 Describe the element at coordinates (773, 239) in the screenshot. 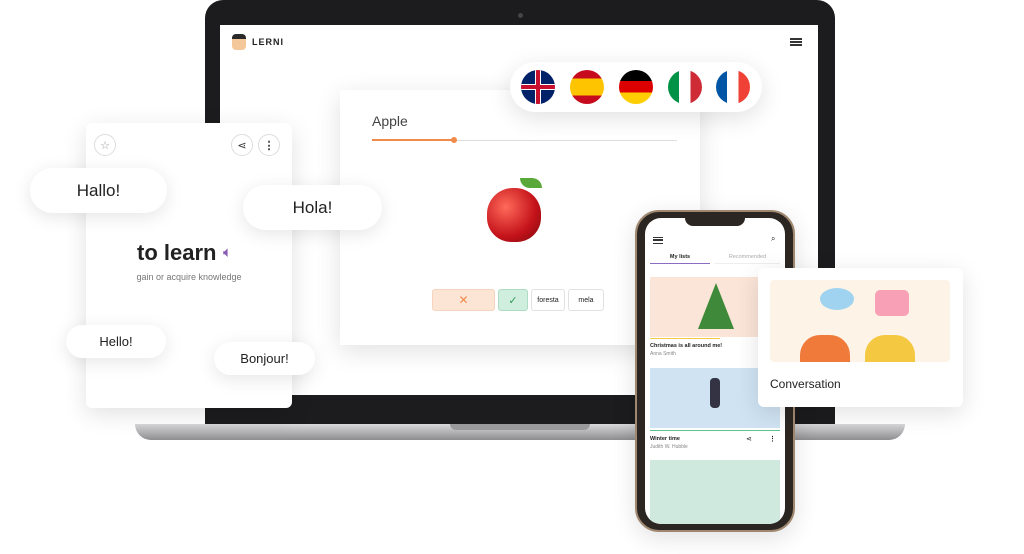

I see `phone-search-icon: ⌕` at that location.